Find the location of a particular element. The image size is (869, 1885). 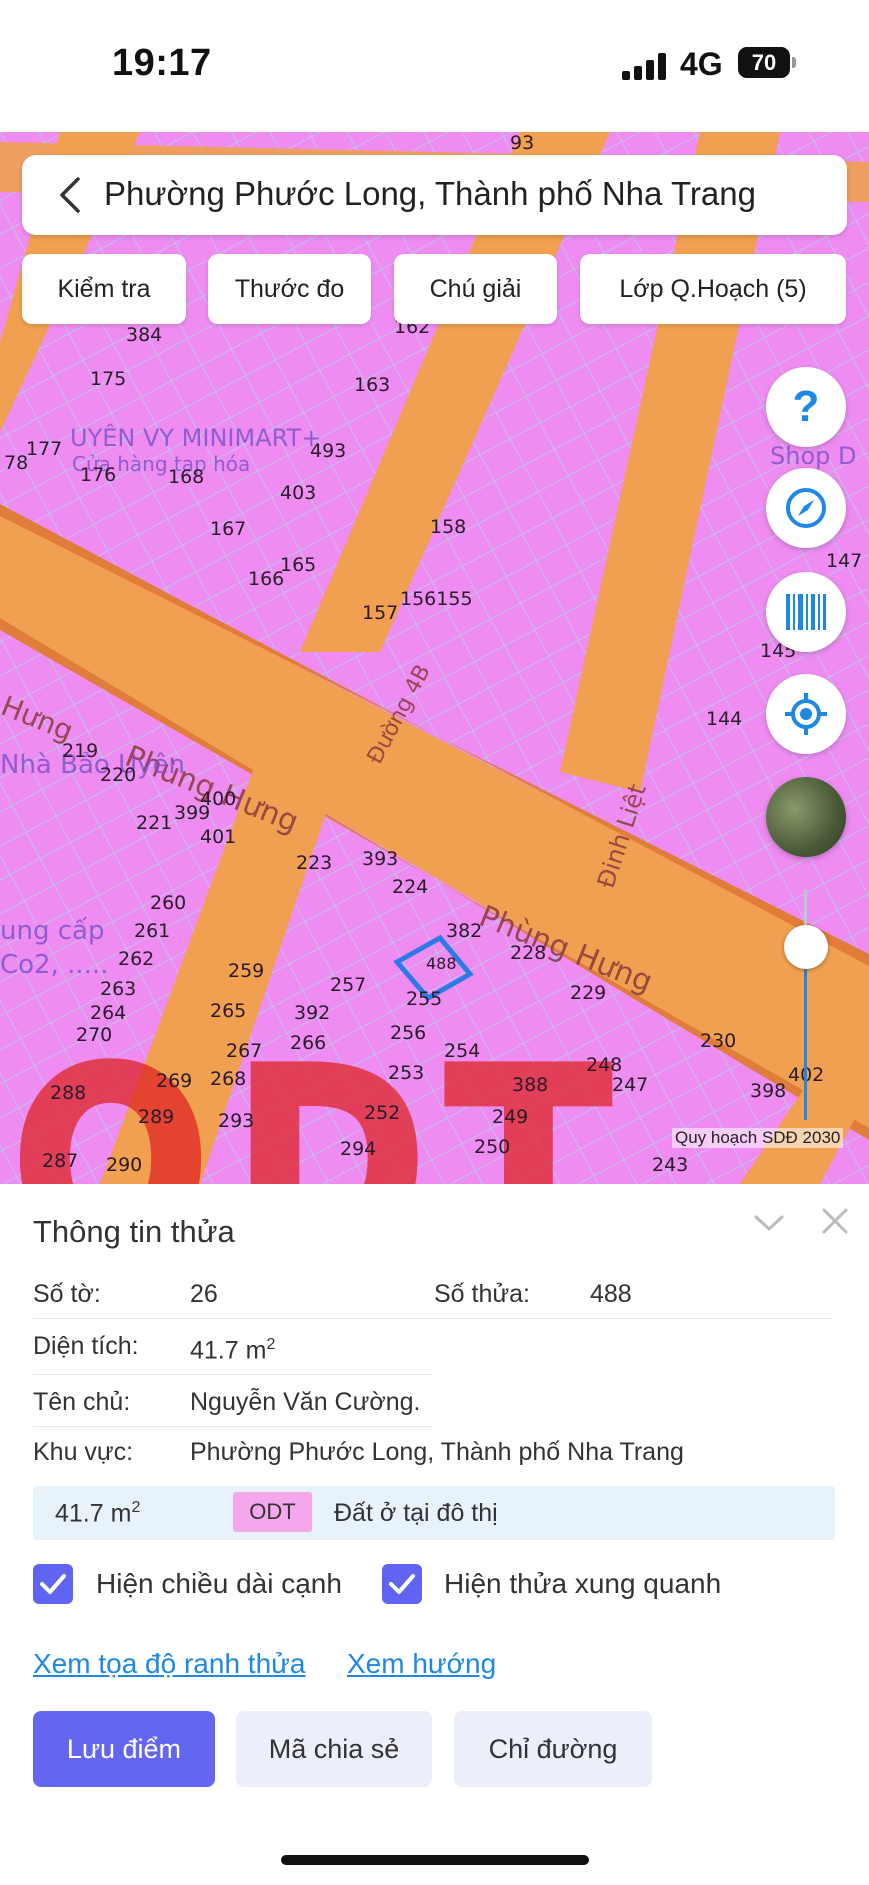

ruler-button: Thước đo is located at coordinates (289, 289).